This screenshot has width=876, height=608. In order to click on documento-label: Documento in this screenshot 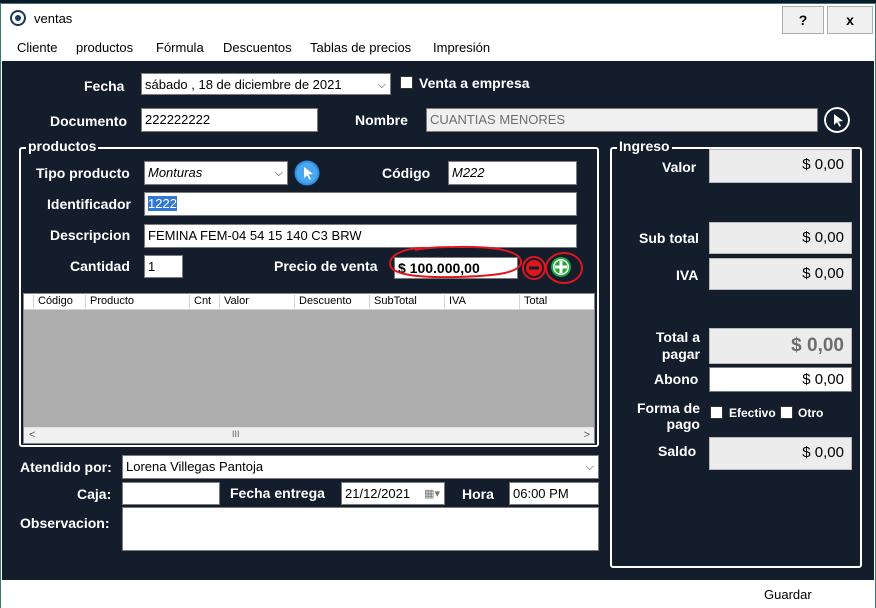, I will do `click(88, 121)`.